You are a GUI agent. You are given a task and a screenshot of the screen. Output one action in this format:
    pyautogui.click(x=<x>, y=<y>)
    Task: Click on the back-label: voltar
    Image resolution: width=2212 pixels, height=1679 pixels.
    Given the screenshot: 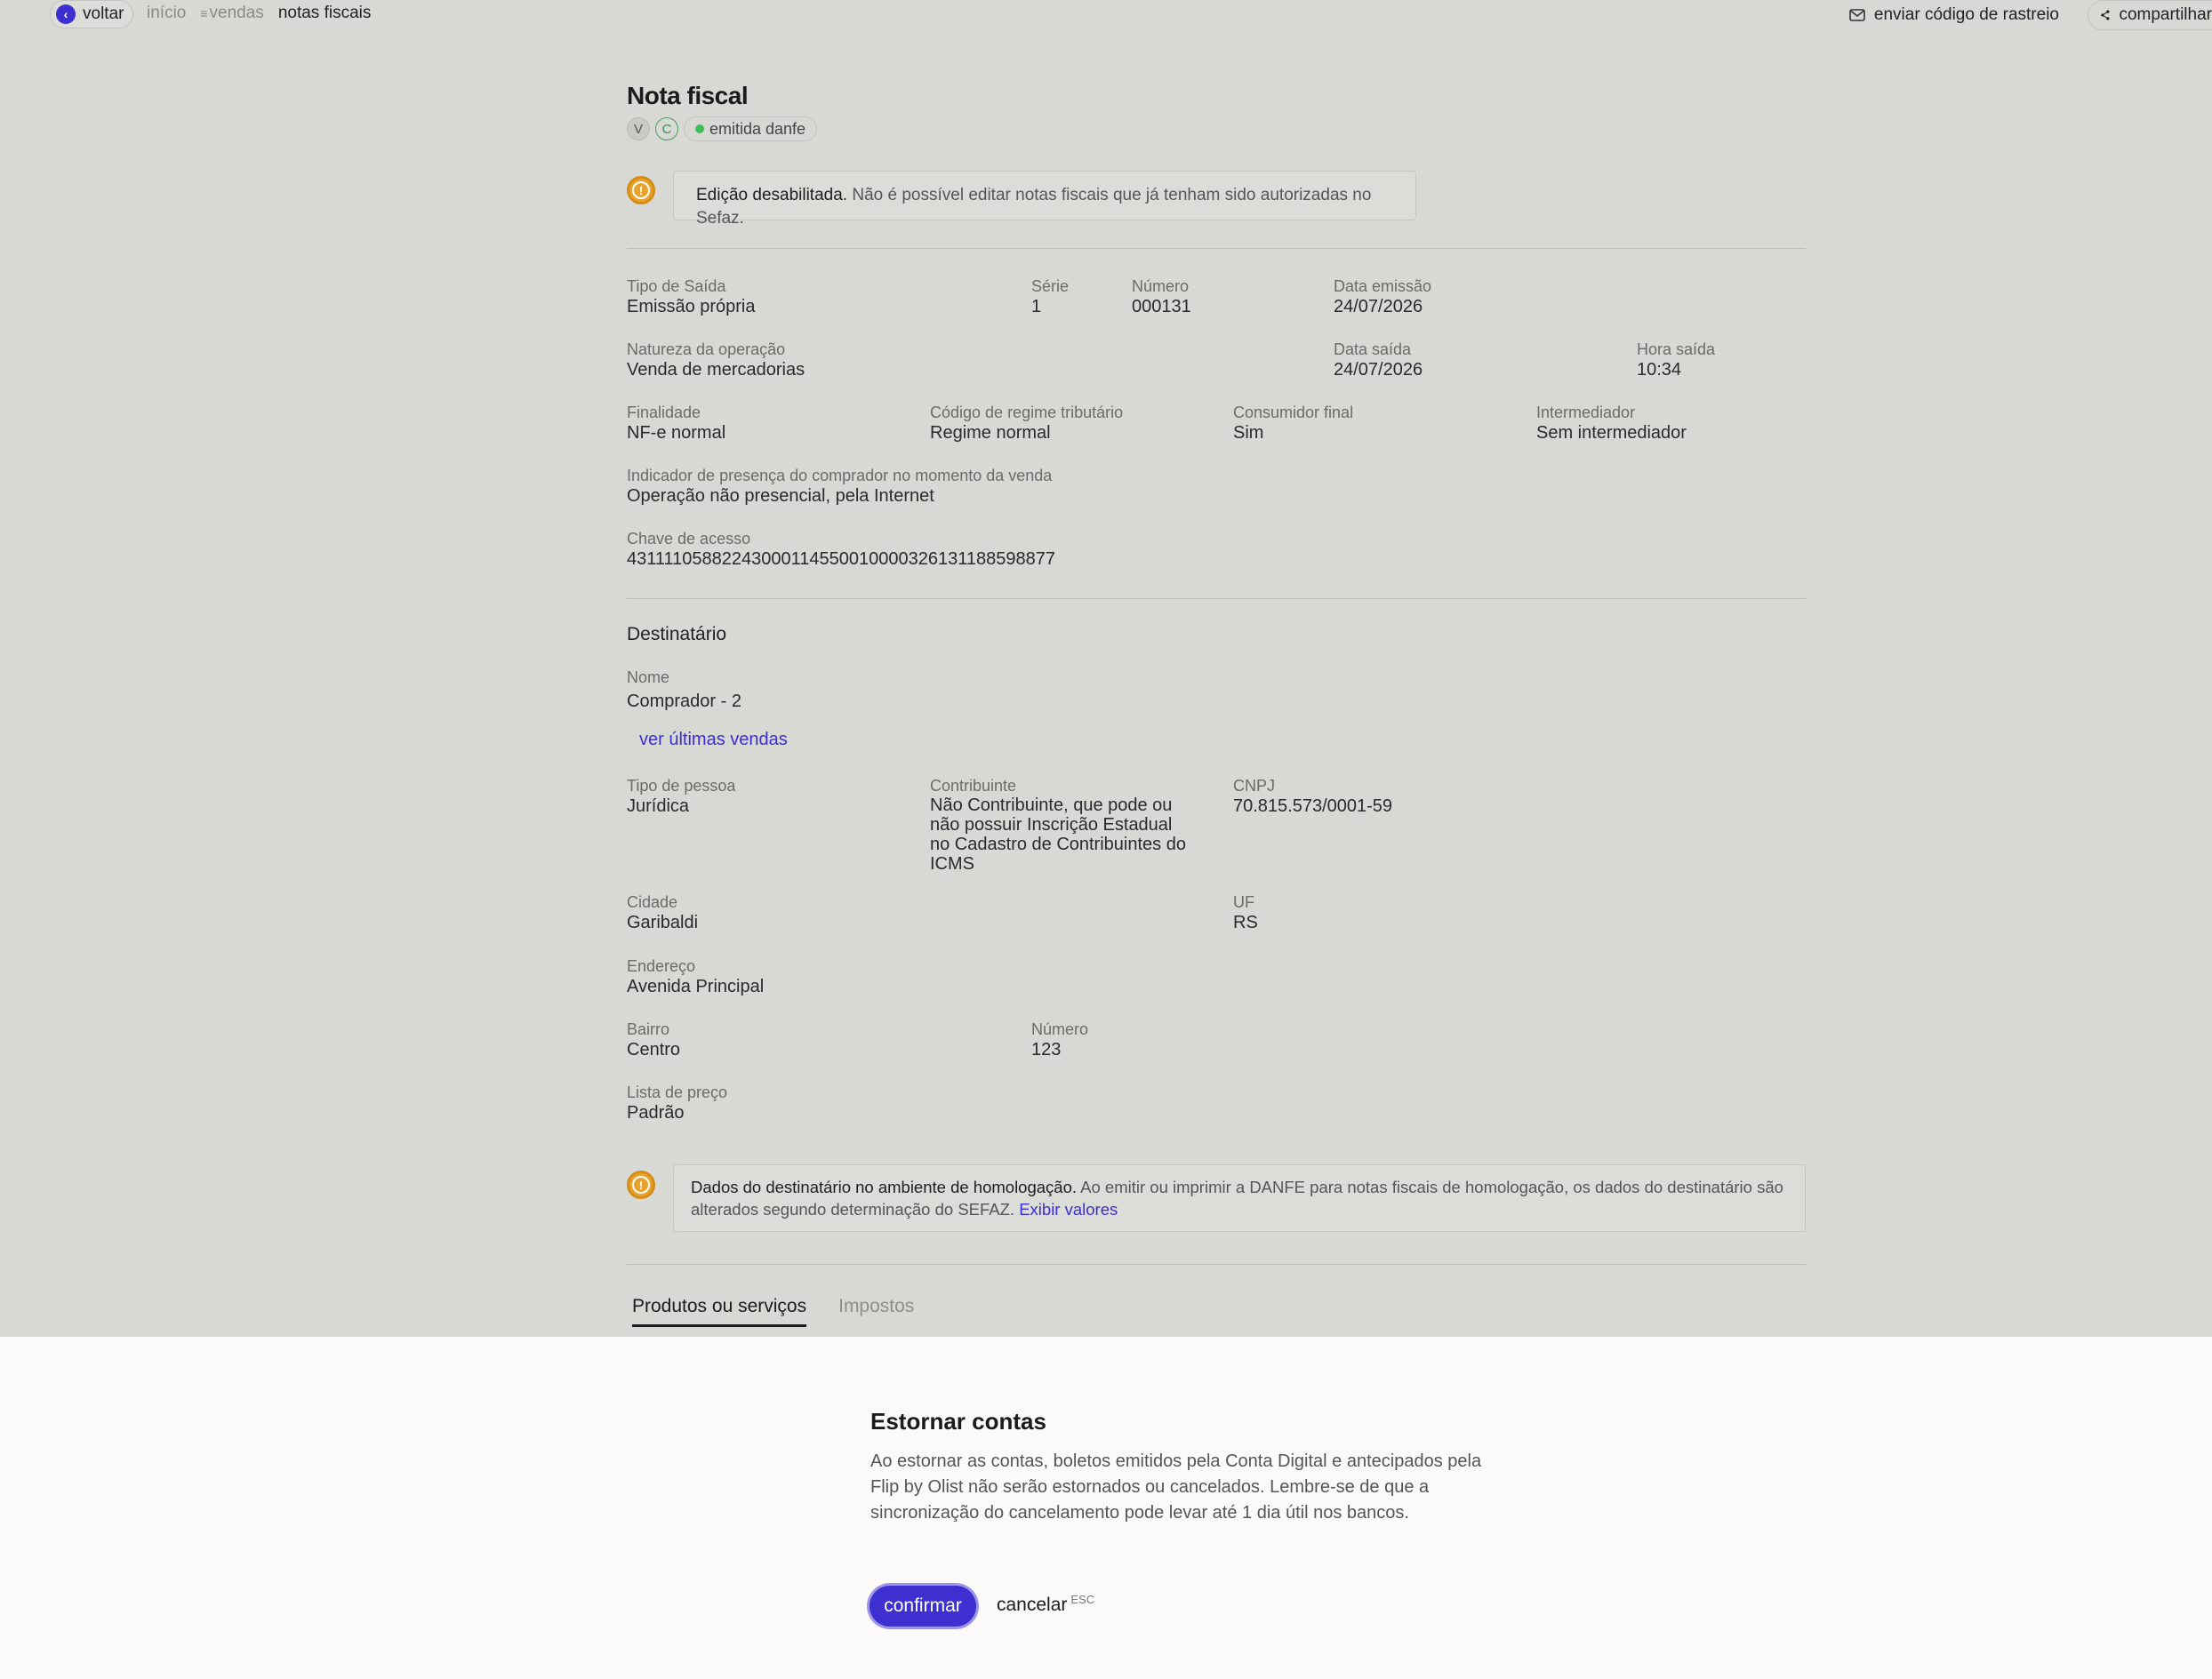 What is the action you would take?
    pyautogui.click(x=103, y=13)
    